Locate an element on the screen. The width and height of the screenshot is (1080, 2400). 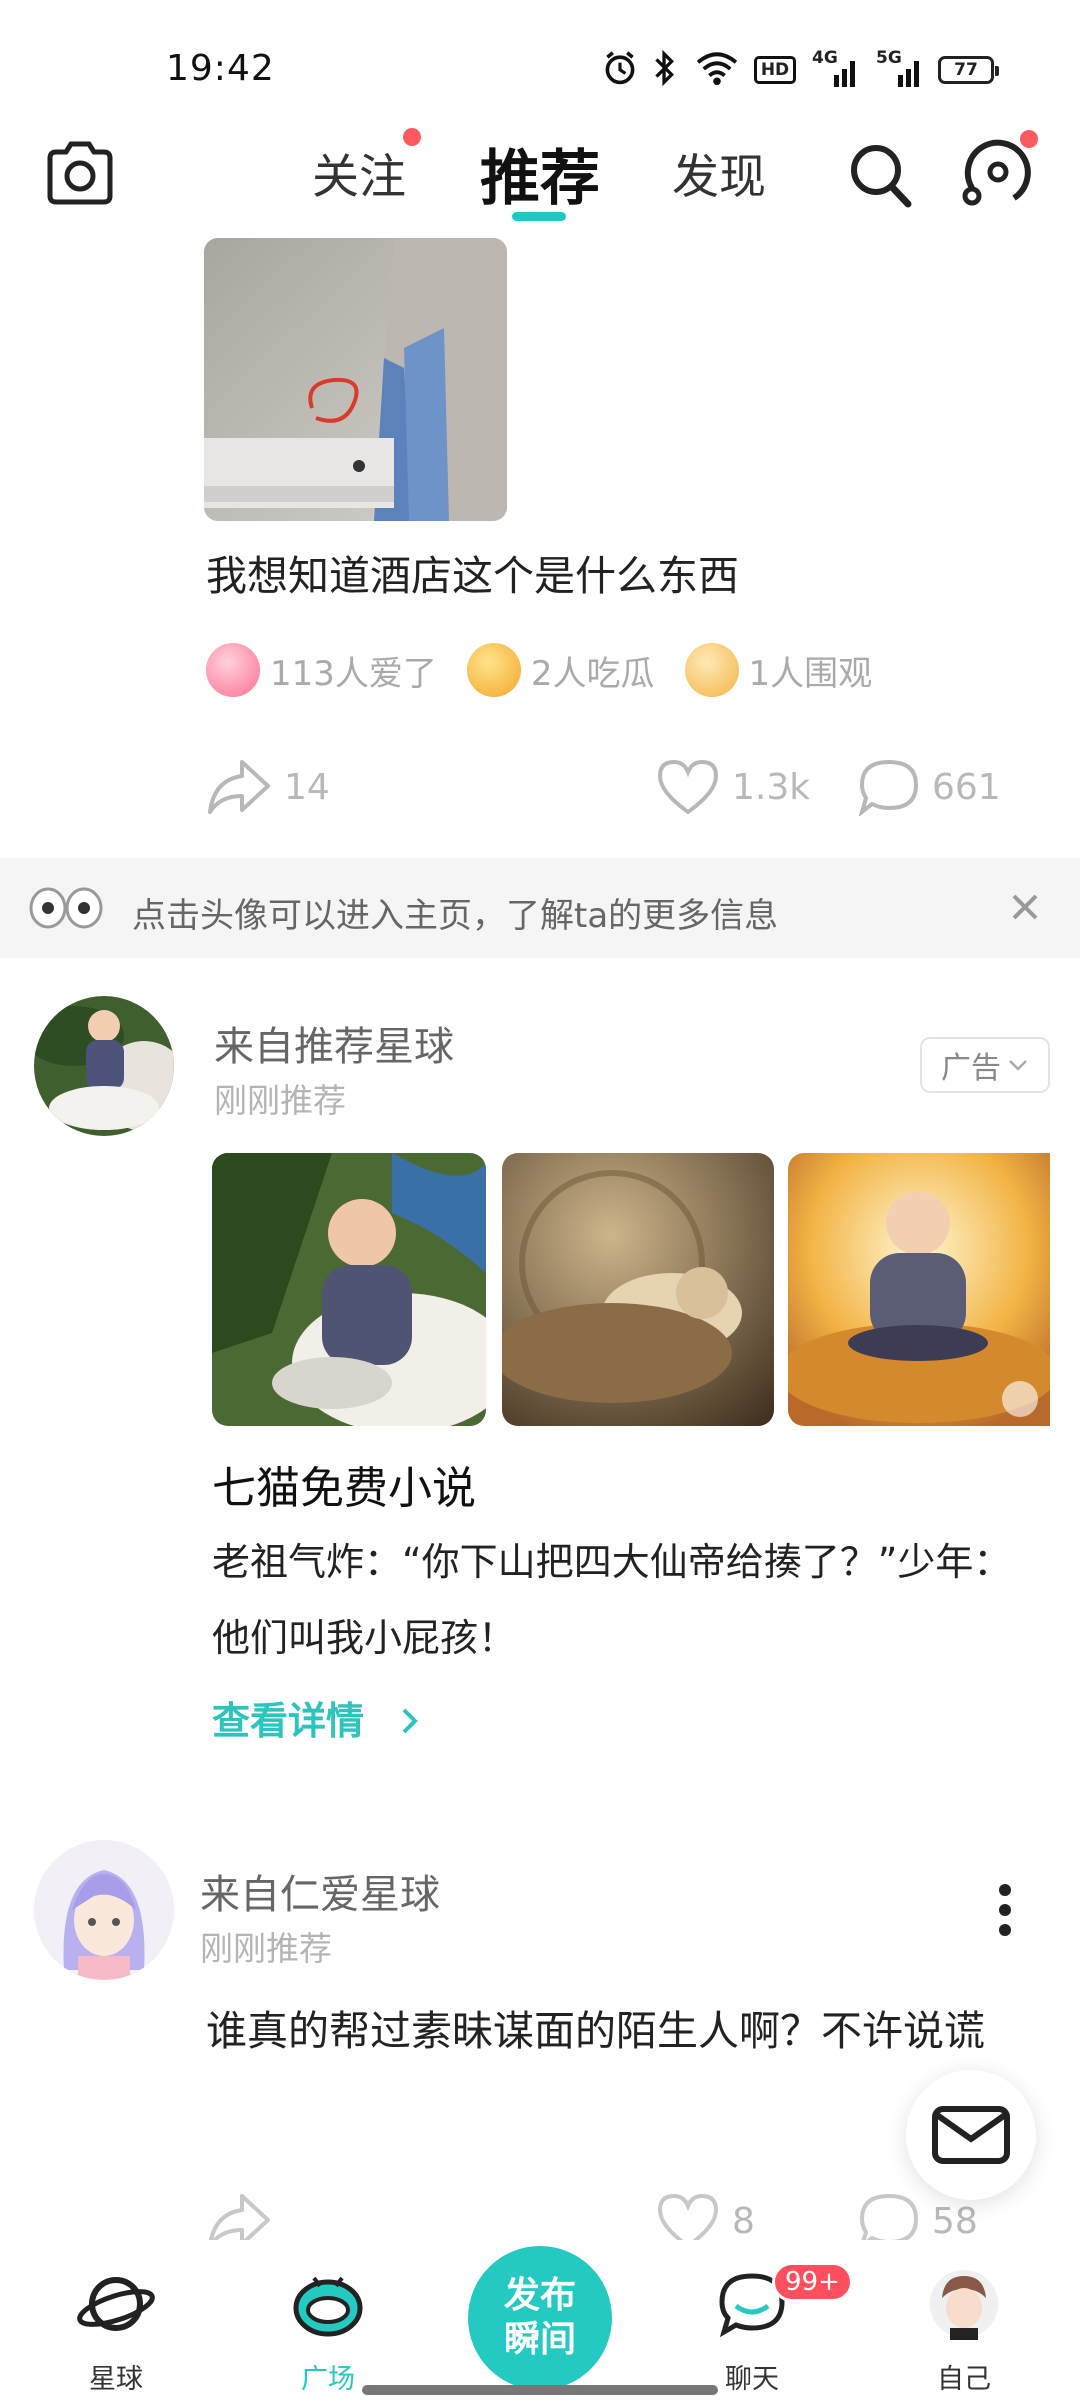
like-count: 1.3k is located at coordinates (771, 787).